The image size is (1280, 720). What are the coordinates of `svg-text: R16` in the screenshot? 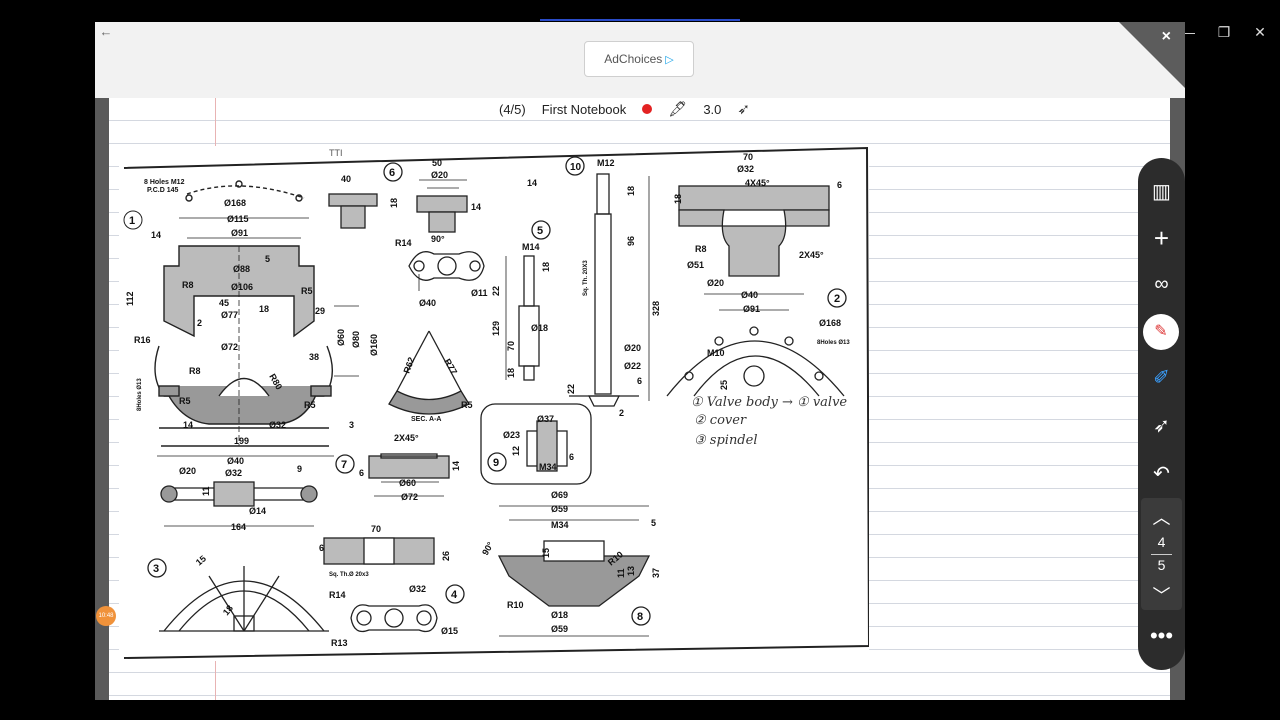 It's located at (142, 340).